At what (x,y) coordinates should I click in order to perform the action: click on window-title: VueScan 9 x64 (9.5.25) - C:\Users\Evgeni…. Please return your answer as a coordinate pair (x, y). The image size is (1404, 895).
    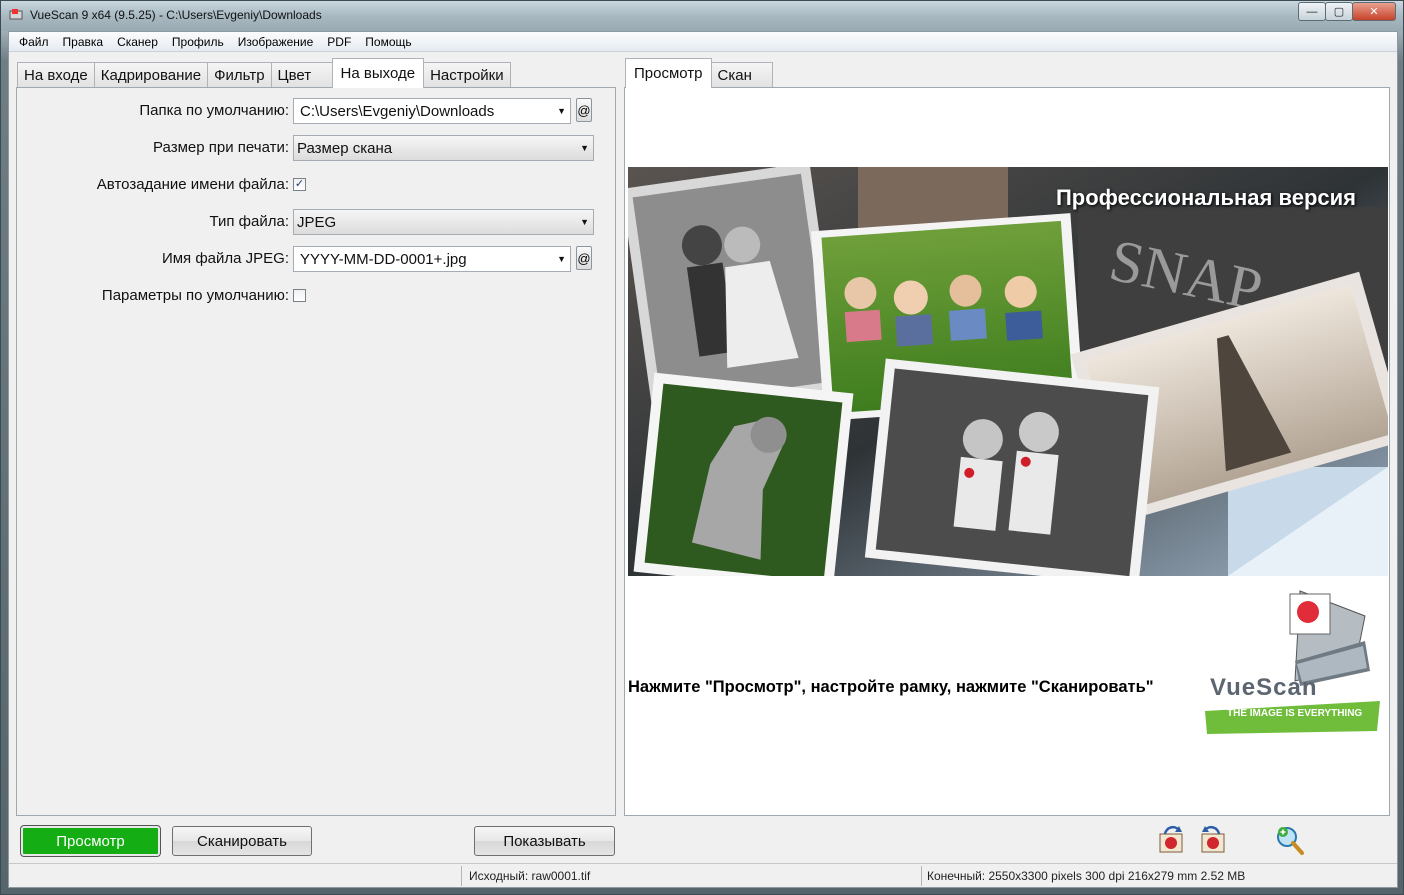
    Looking at the image, I should click on (176, 15).